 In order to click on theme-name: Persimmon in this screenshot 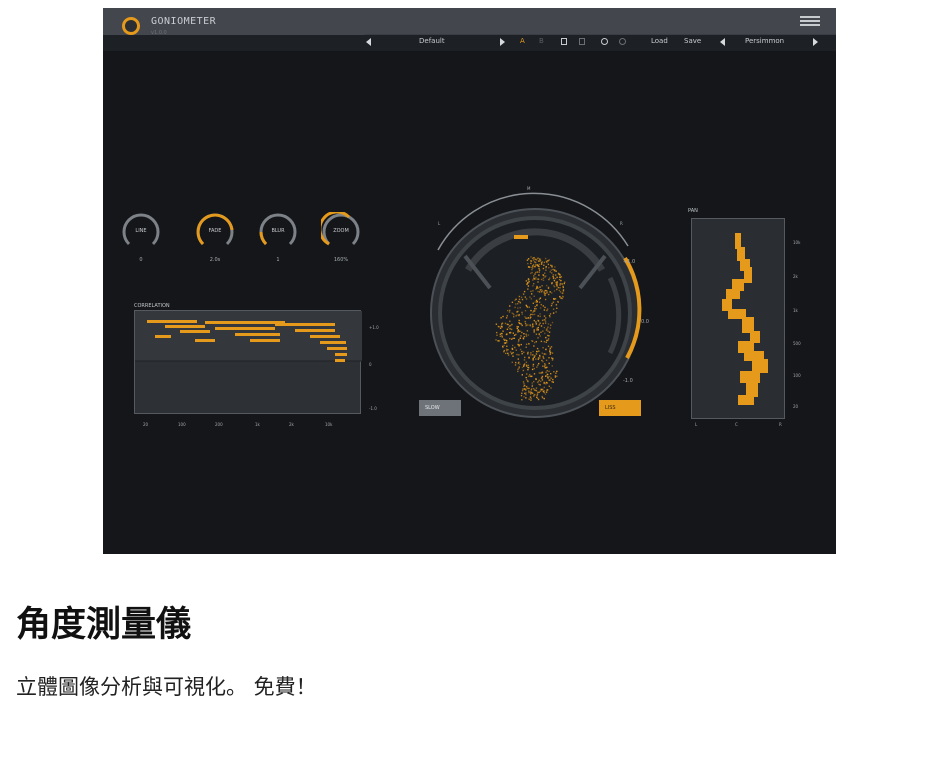, I will do `click(764, 41)`.